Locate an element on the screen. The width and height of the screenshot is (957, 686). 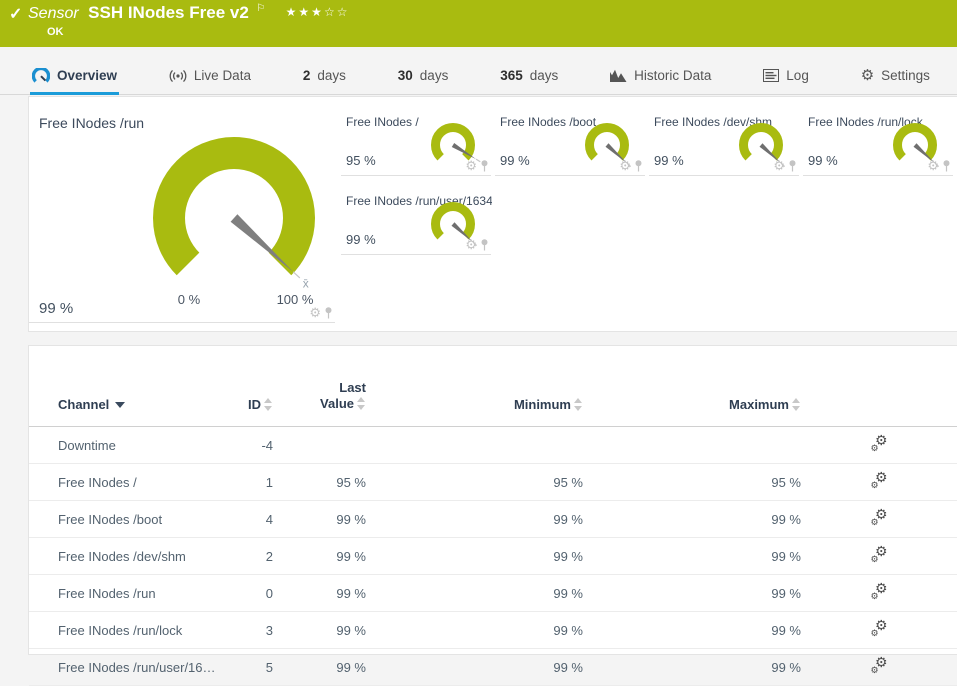
table-row: Free INodes /boot 4 99 % 99 % 99 % ⚙ ⚙ is located at coordinates (493, 519).